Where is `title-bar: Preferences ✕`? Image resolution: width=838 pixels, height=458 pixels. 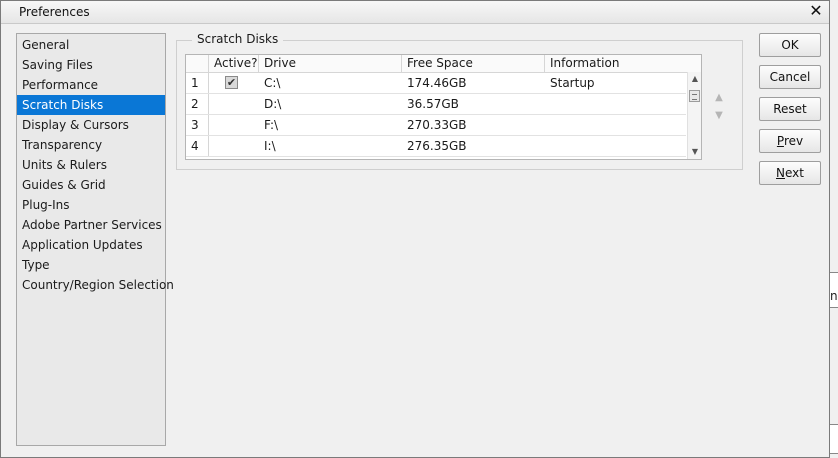
title-bar: Preferences ✕ is located at coordinates (415, 12).